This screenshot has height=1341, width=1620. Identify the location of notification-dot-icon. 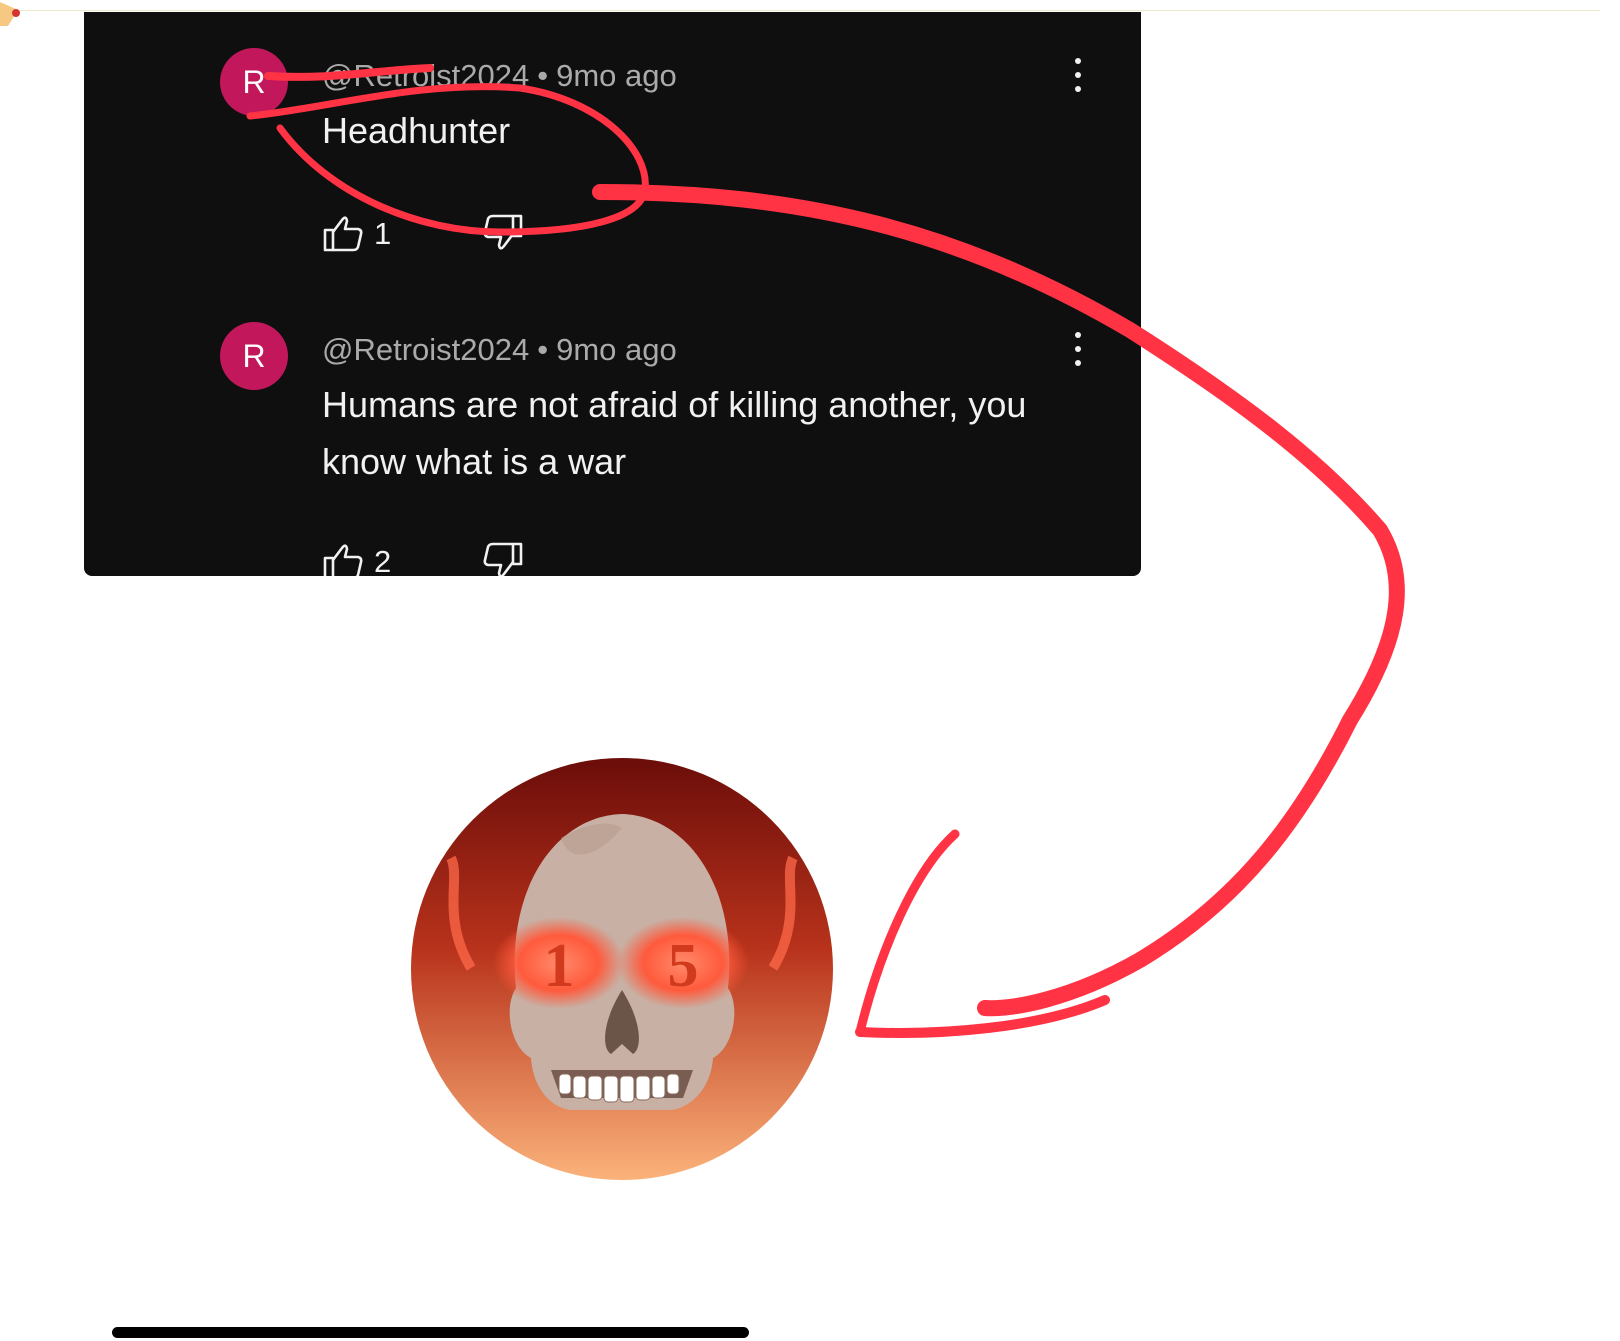
(10, 14).